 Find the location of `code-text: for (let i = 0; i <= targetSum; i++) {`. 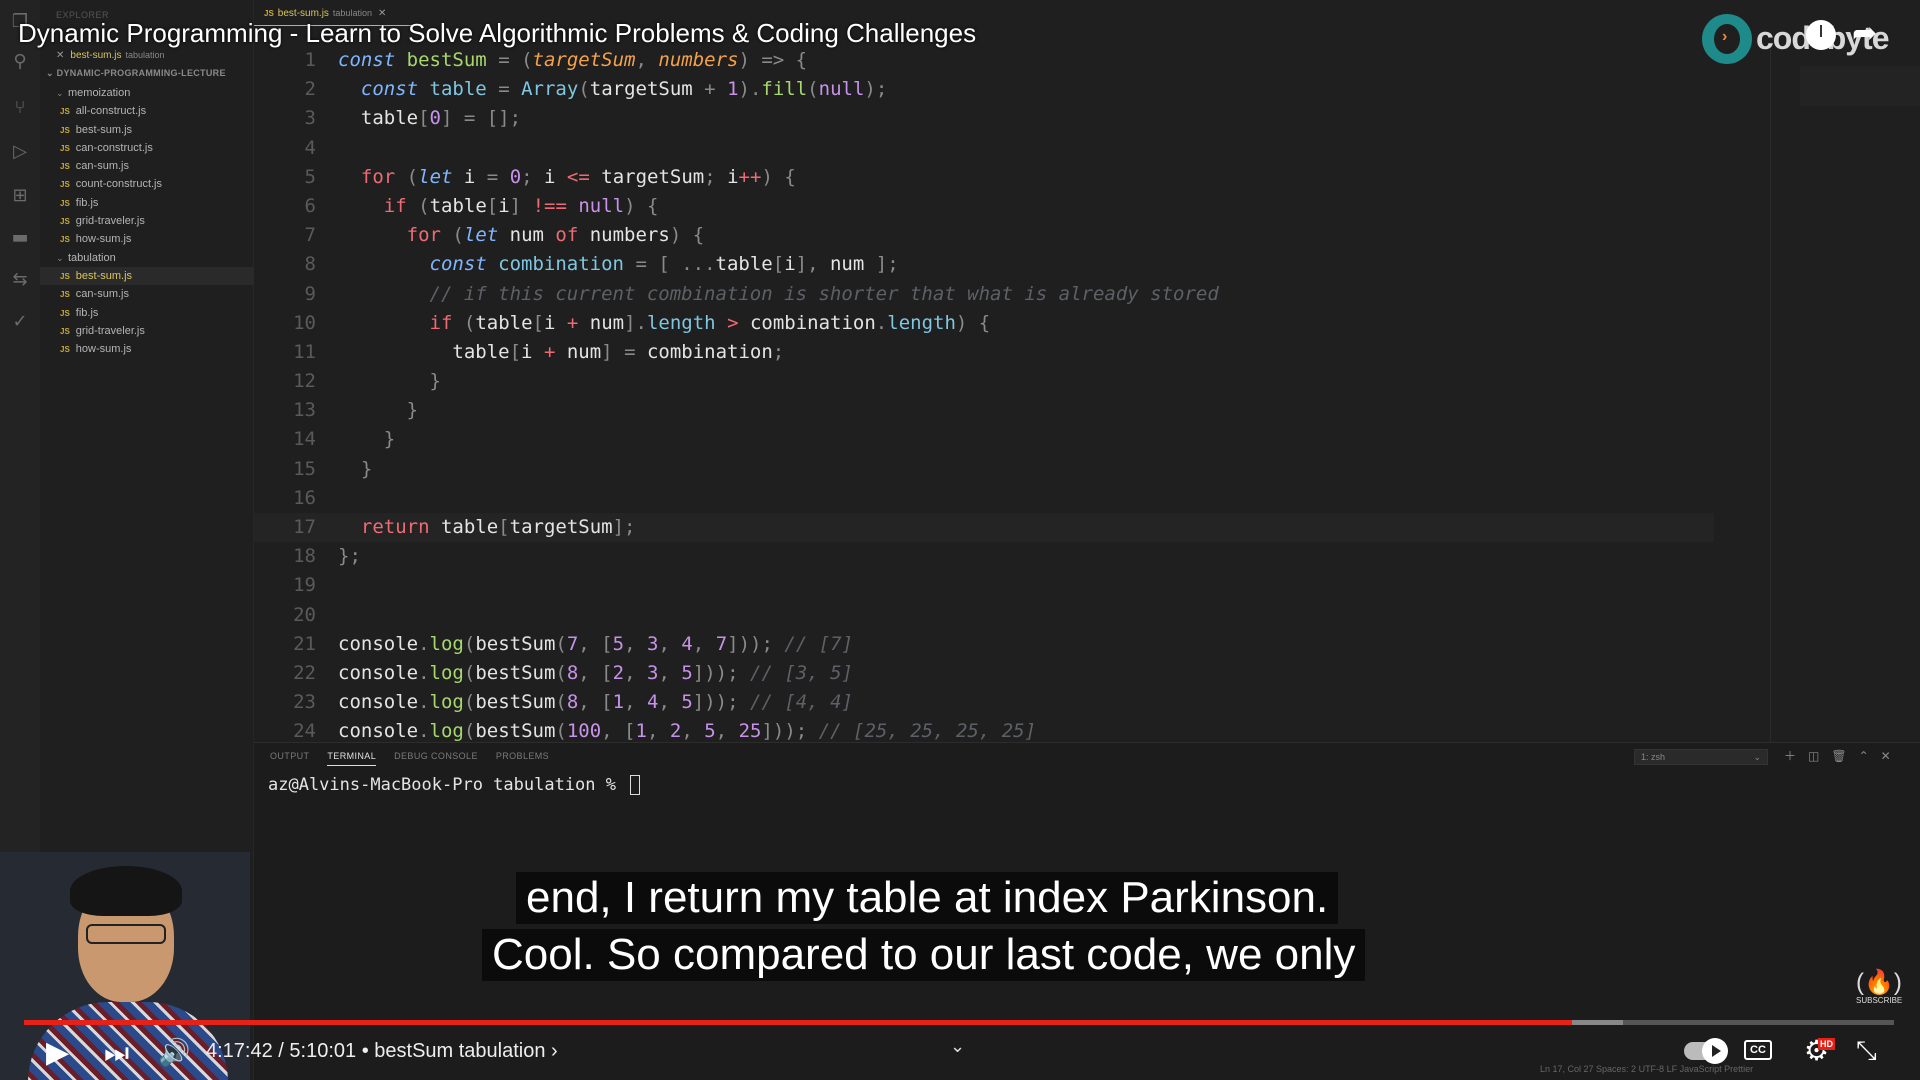

code-text: for (let i = 0; i <= targetSum; i++) { is located at coordinates (578, 176).